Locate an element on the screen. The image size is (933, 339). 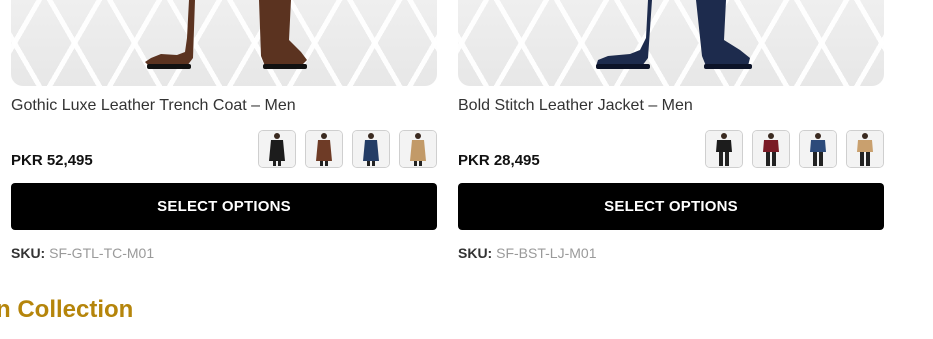
product-sku: SKU: SF-BST-LJ-M01 is located at coordinates (527, 253).